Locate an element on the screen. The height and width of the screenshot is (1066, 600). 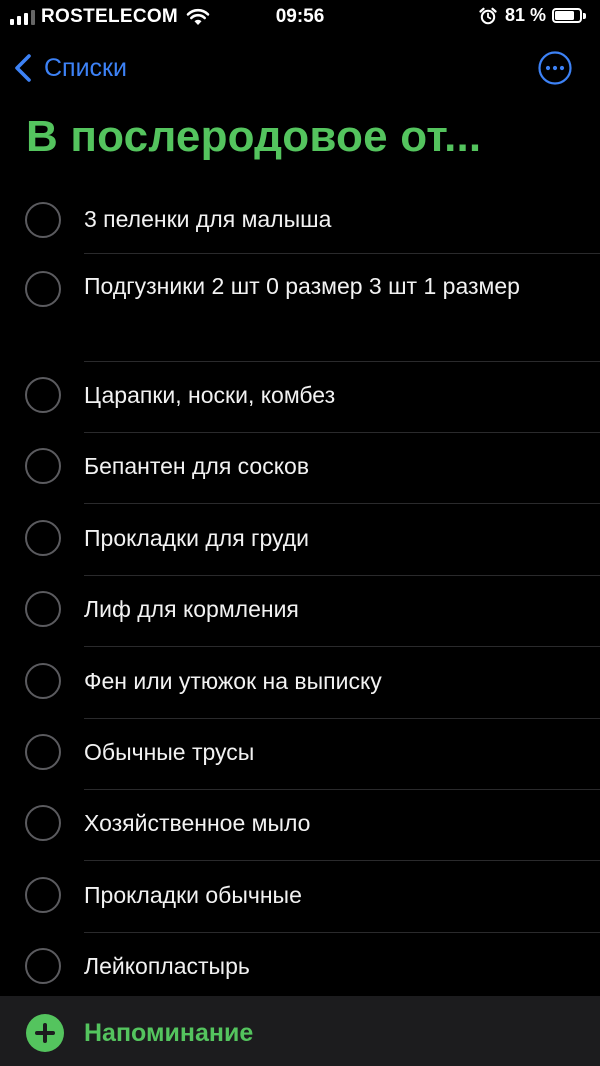
battery-icon is located at coordinates (567, 15).